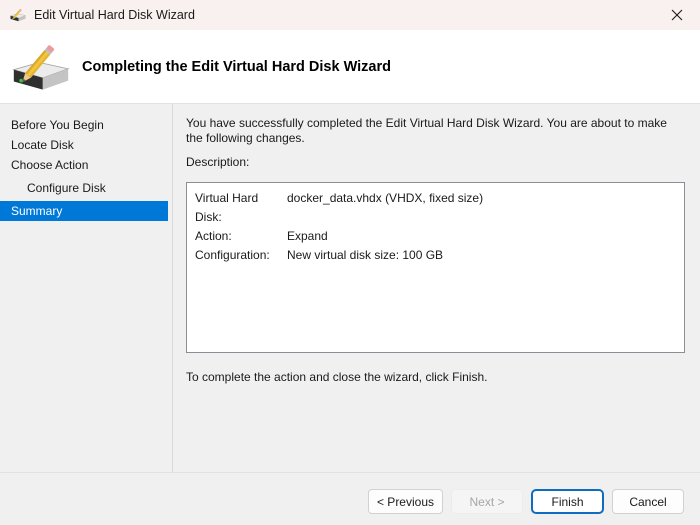  Describe the element at coordinates (567, 501) in the screenshot. I see `finish-button: Finish` at that location.